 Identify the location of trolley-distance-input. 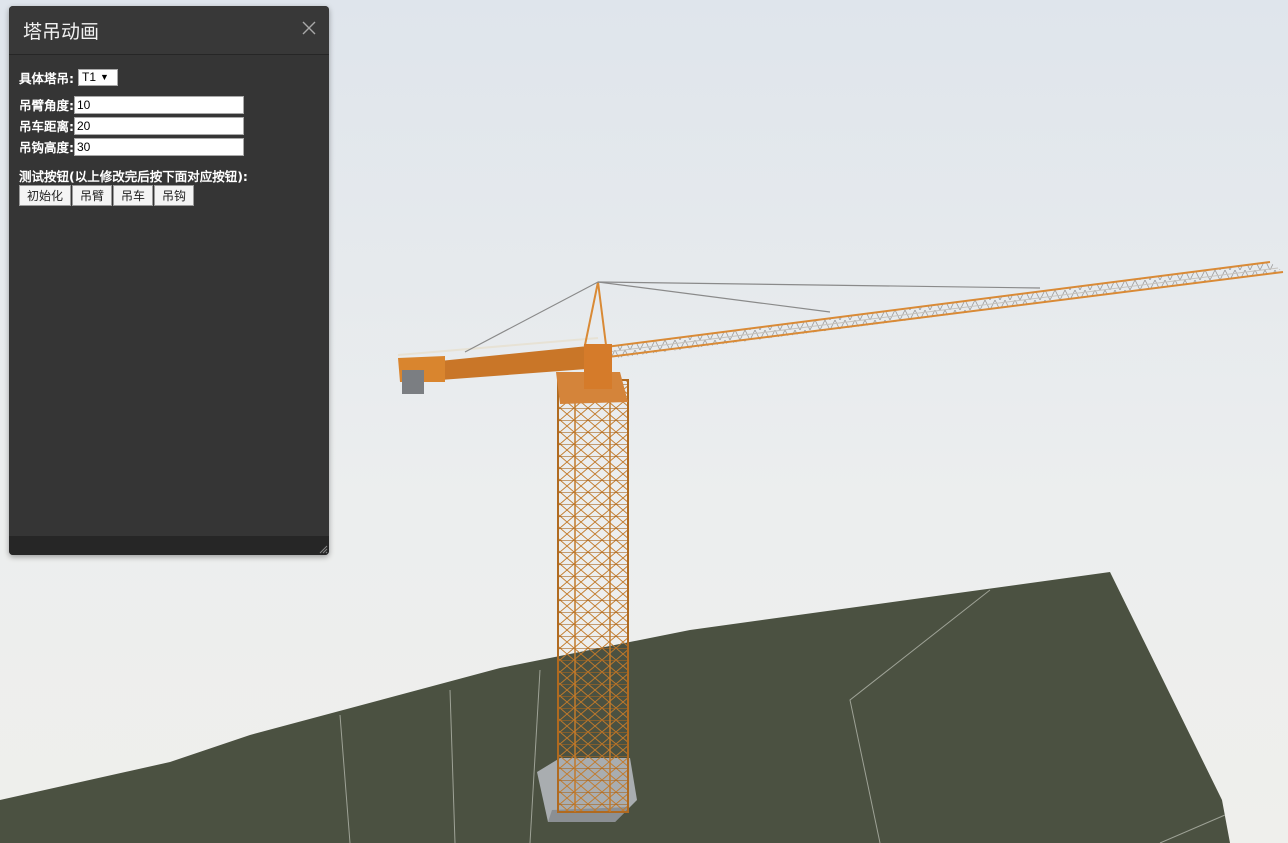
(159, 125).